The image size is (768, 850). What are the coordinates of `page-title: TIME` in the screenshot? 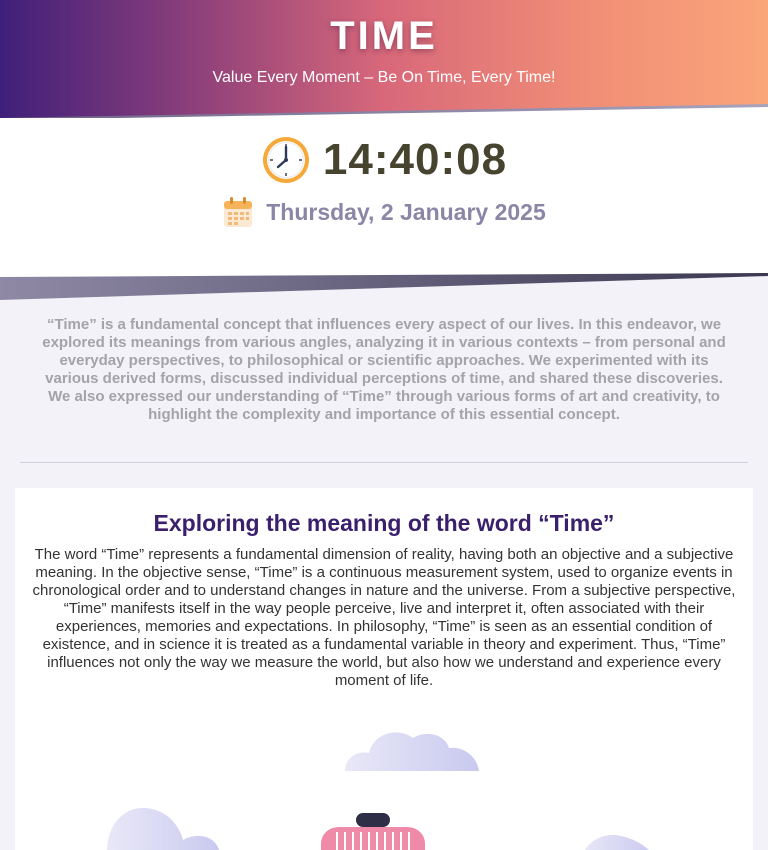 It's located at (384, 36).